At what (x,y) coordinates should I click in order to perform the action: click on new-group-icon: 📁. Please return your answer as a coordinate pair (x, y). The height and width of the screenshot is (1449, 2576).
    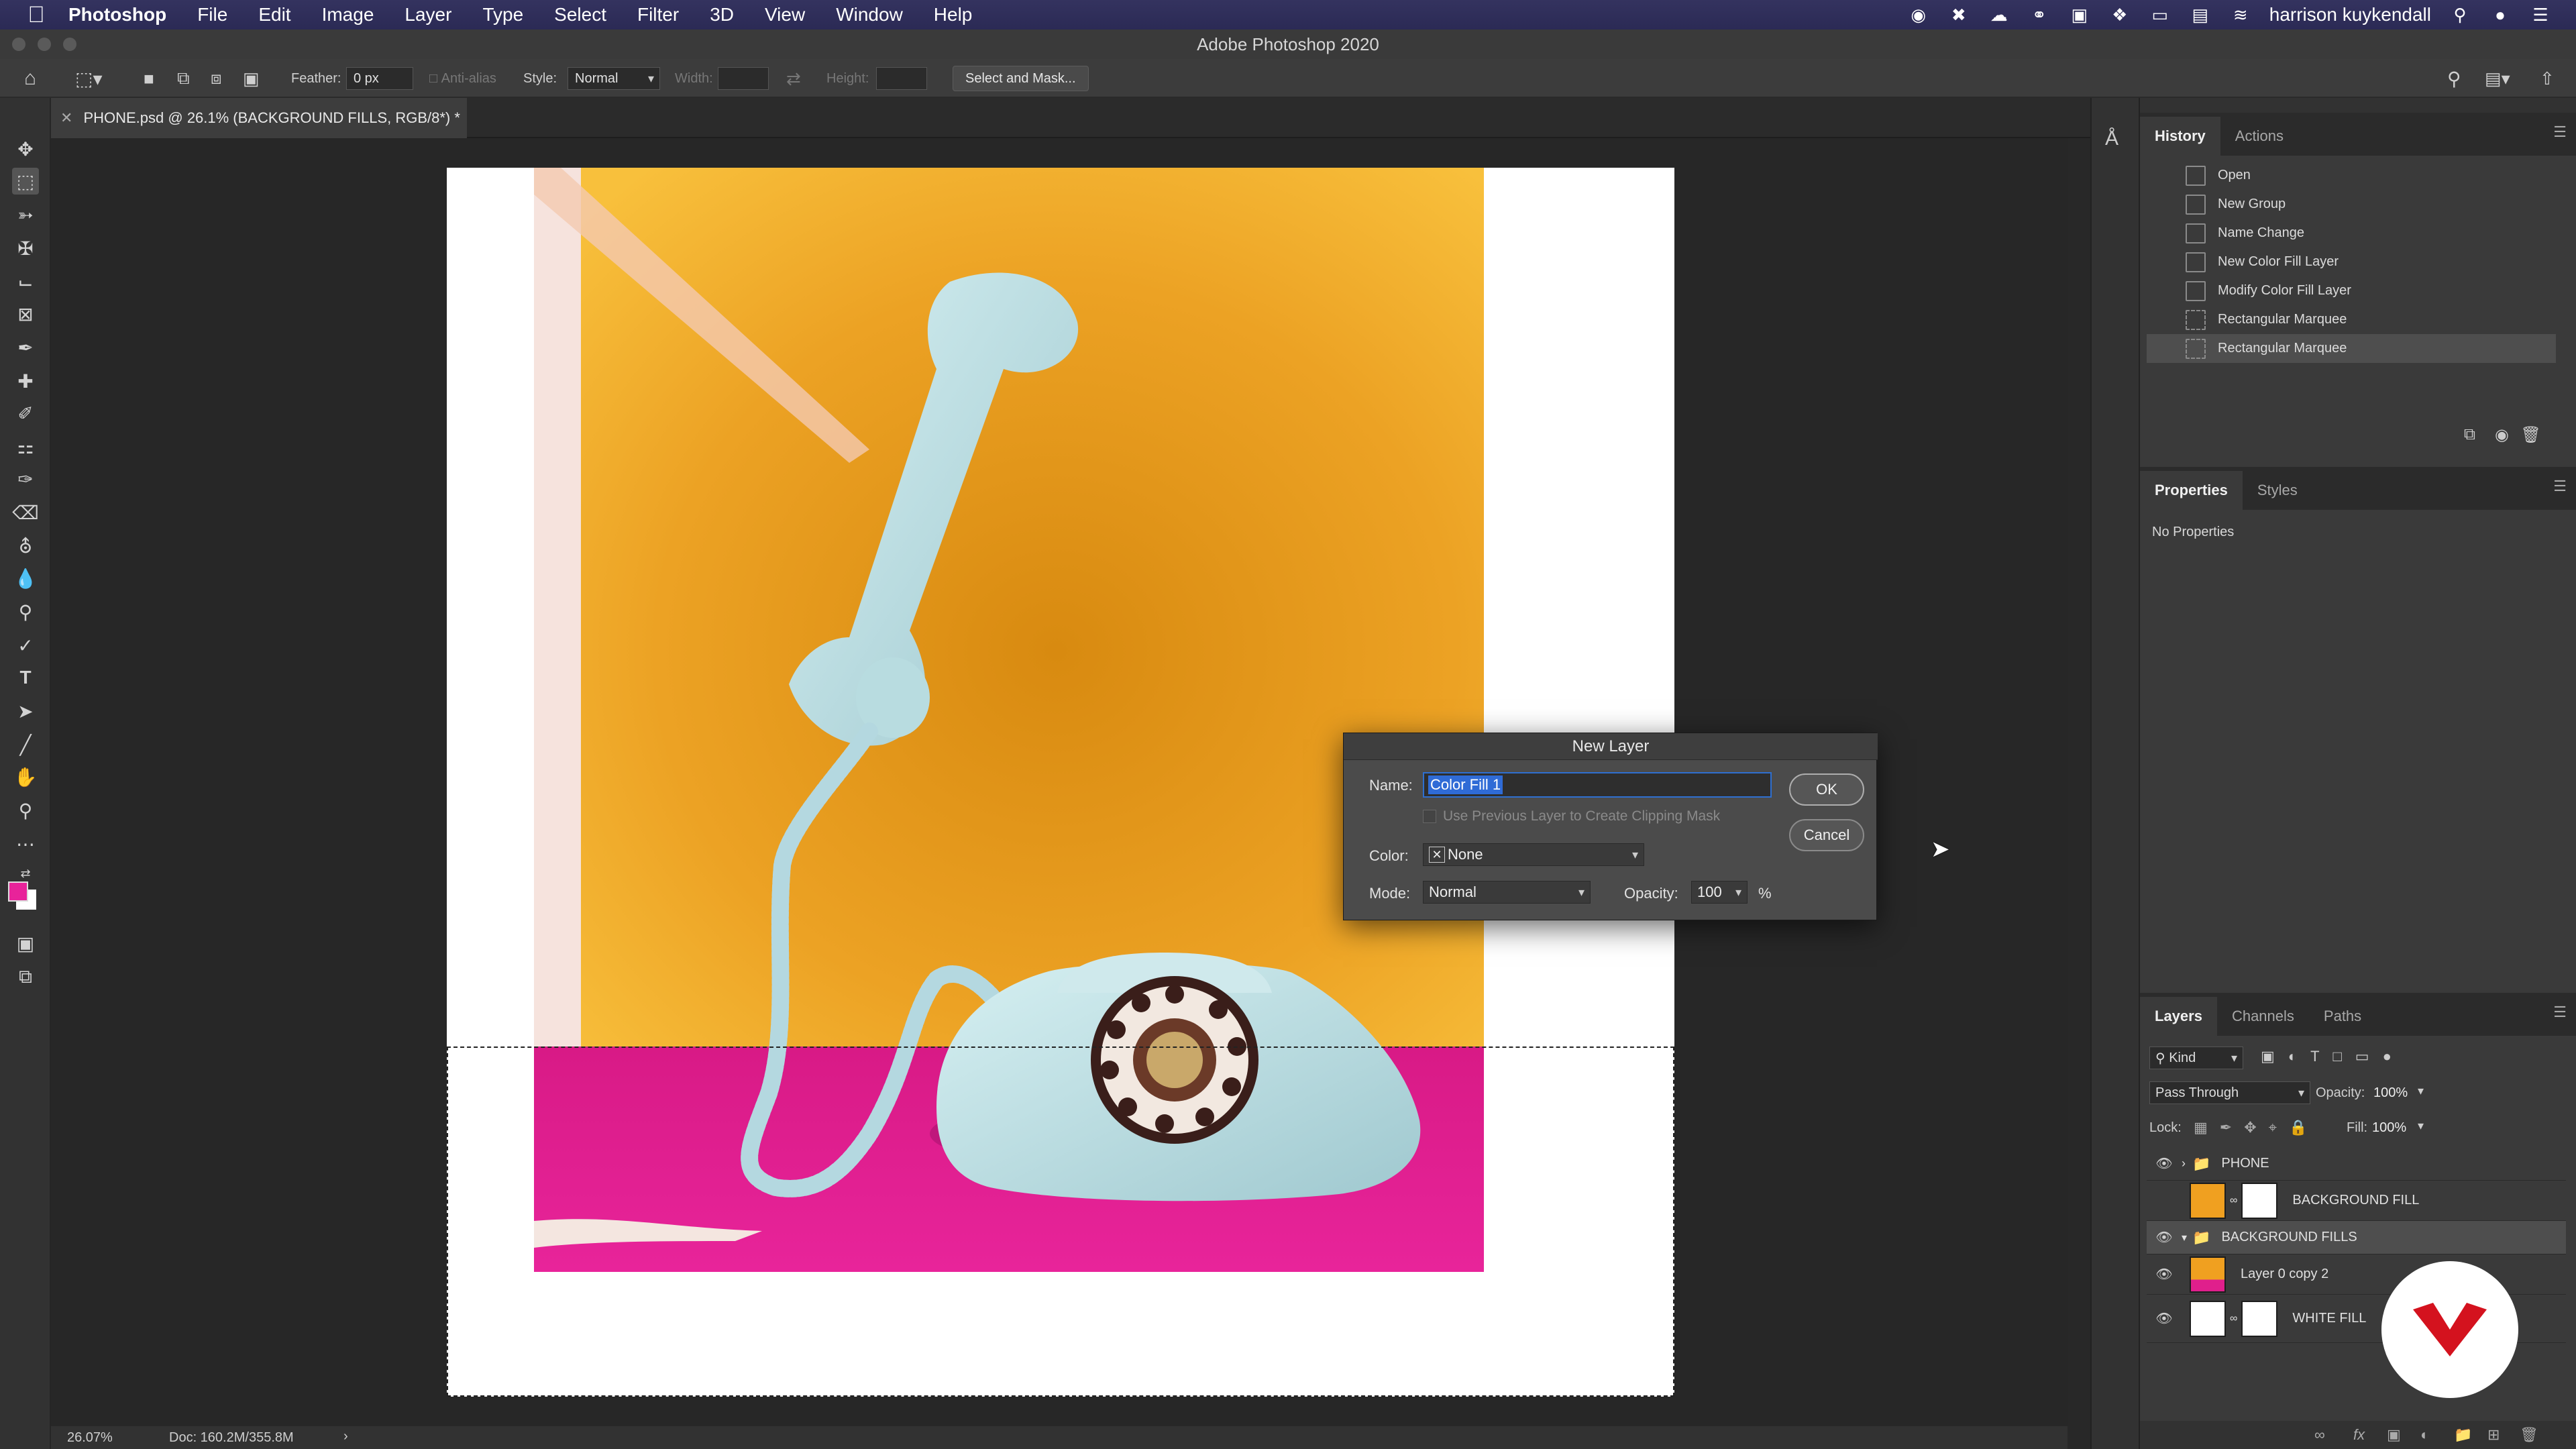
    Looking at the image, I should click on (2463, 1435).